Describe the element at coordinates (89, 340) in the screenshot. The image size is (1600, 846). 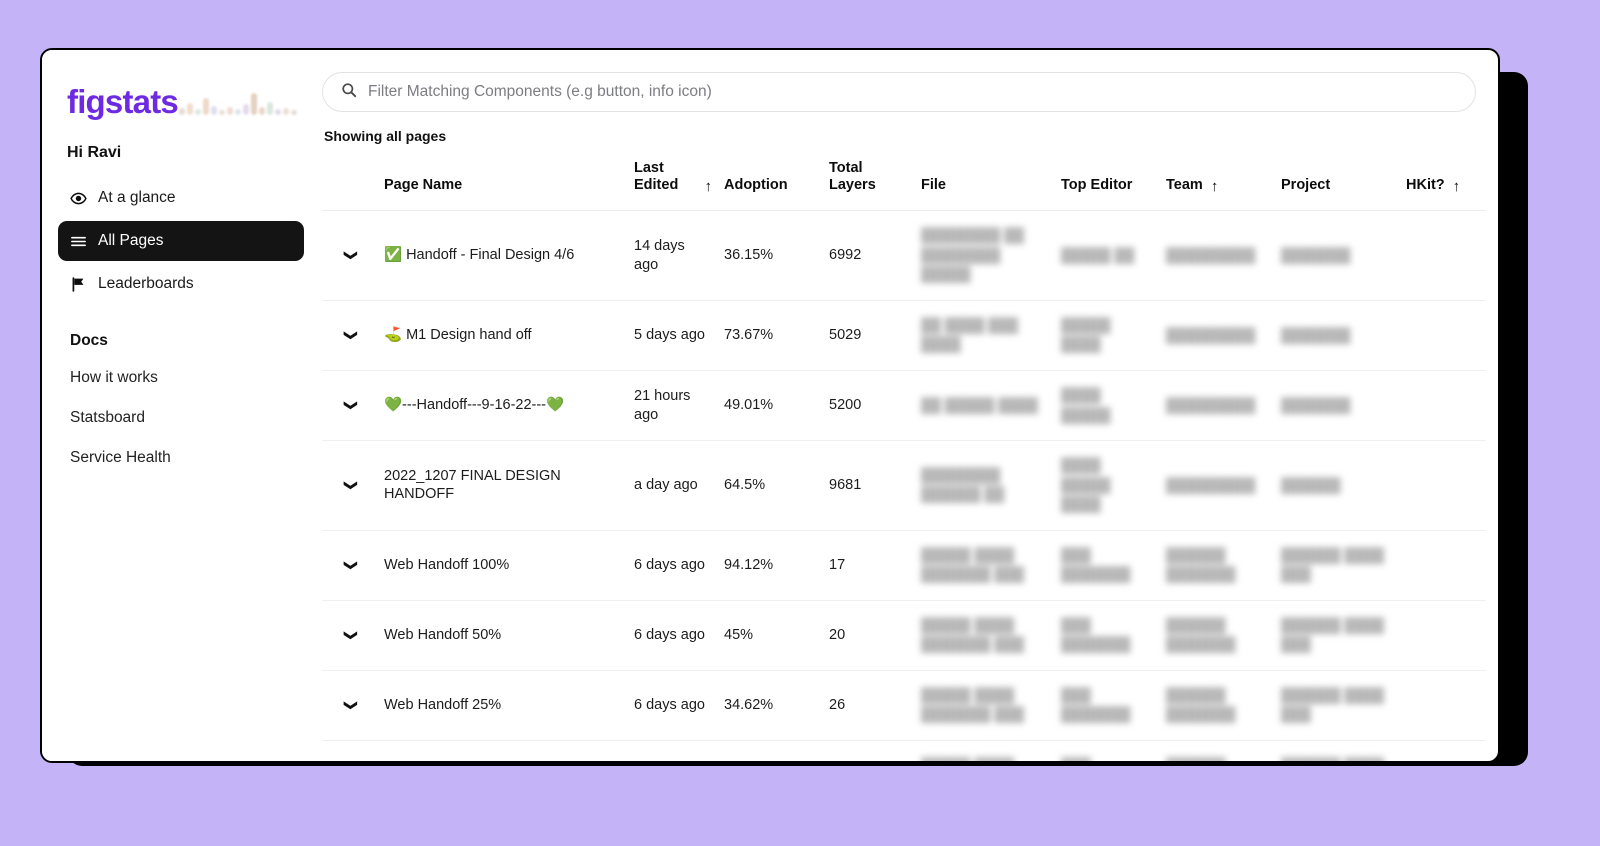
I see `docs-section-title: Docs` at that location.